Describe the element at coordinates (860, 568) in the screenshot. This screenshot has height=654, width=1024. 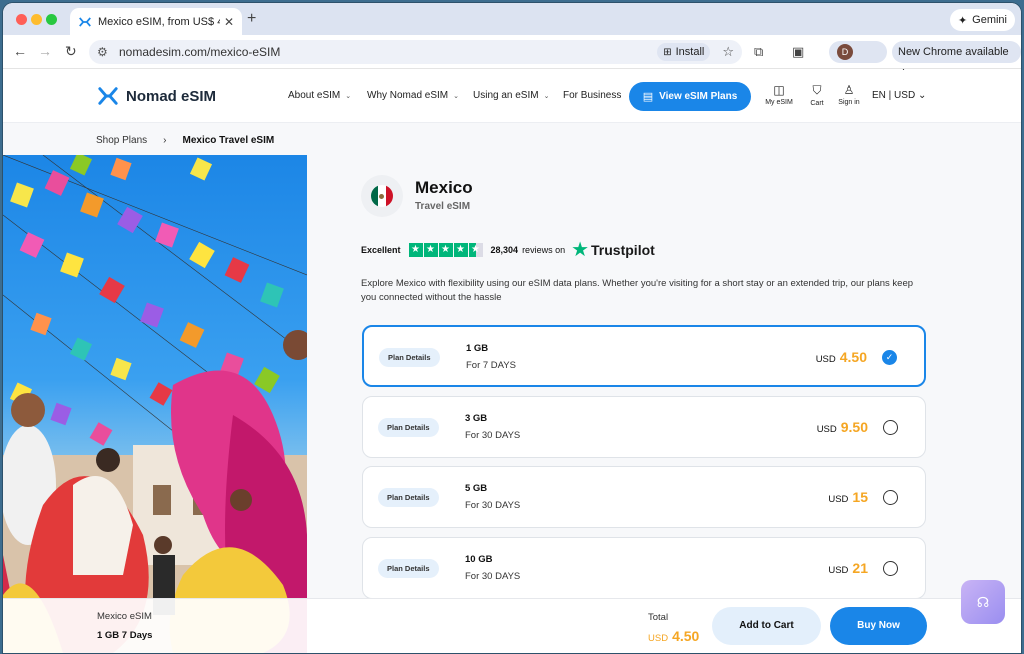
I see `plan-amount: 21` at that location.